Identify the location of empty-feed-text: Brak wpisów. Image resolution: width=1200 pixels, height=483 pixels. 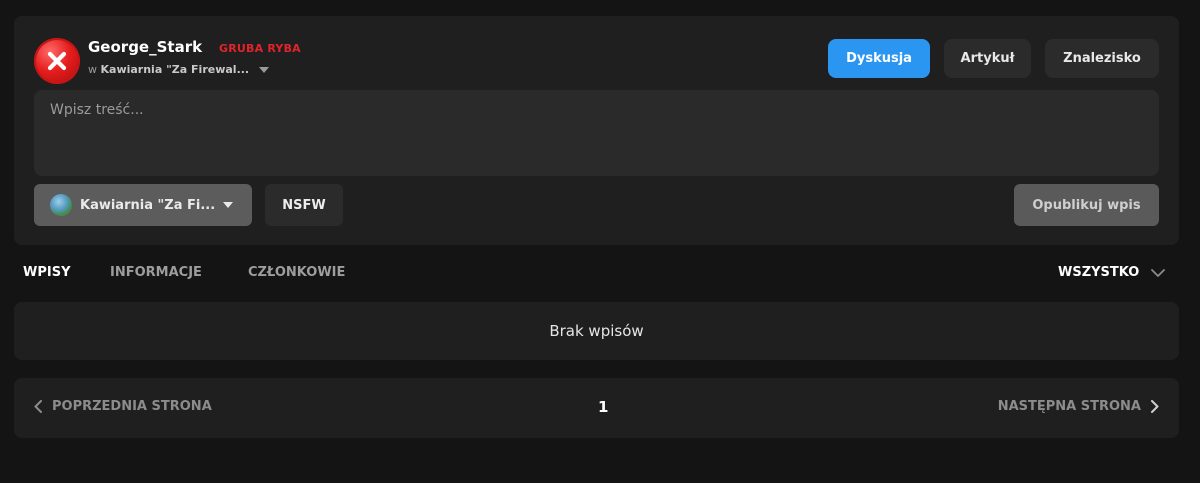
(596, 331).